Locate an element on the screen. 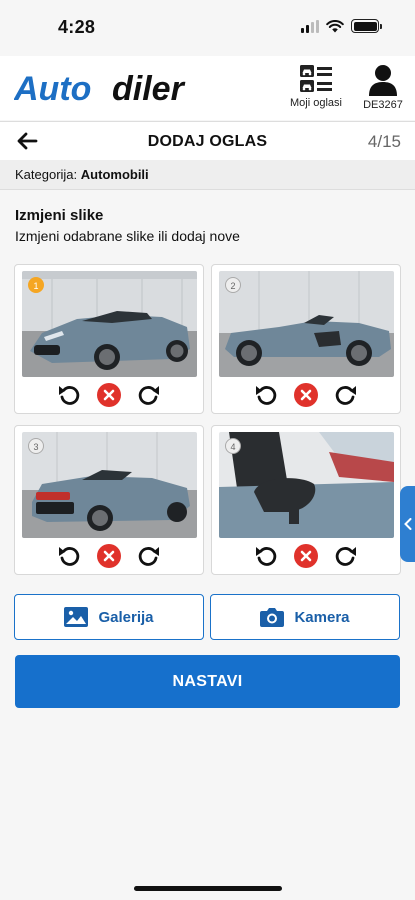 The image size is (415, 900). title-bar: DODAJ OGLAS 4/15 is located at coordinates (207, 141).